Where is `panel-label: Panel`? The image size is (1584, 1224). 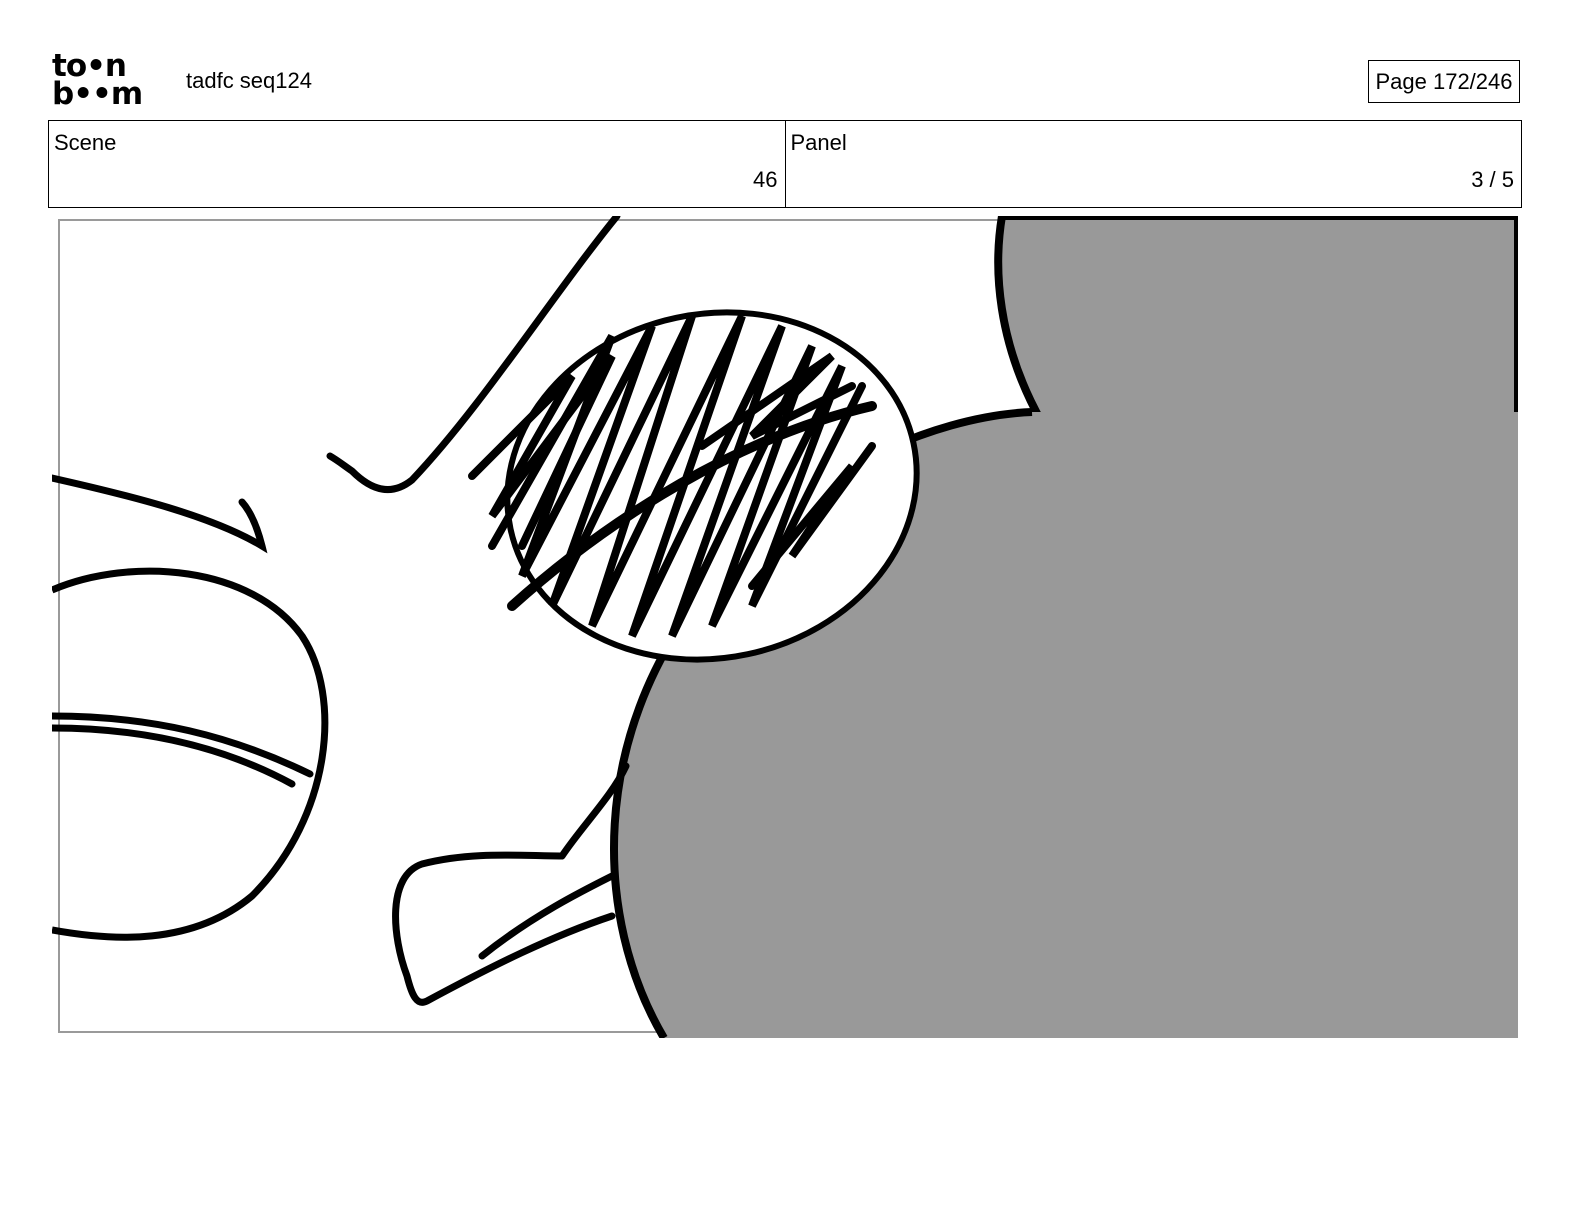
panel-label: Panel is located at coordinates (818, 142).